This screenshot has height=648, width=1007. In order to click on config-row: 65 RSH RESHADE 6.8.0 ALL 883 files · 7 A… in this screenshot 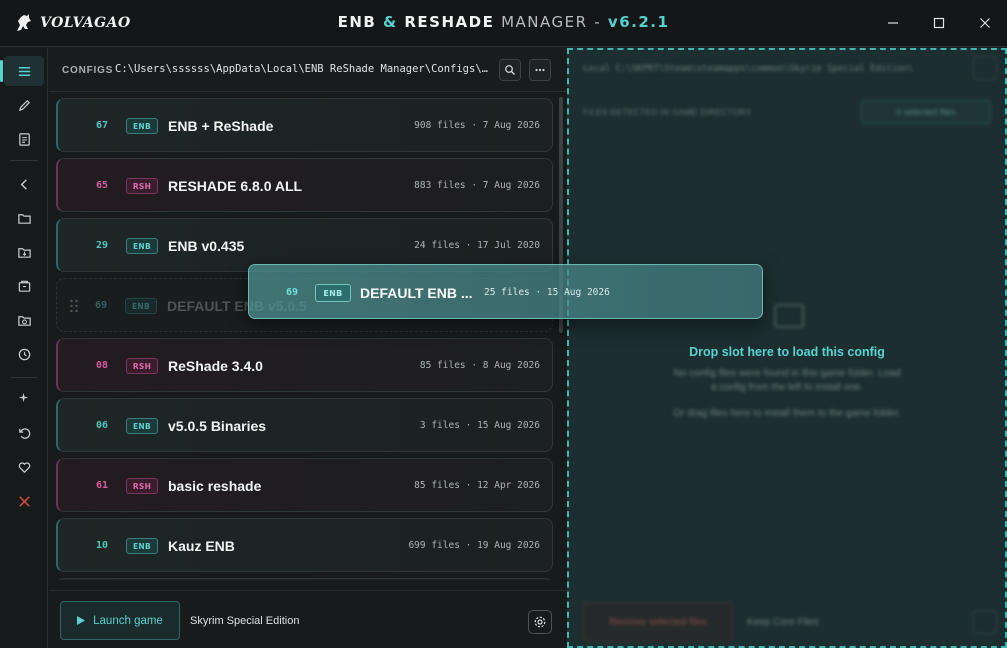, I will do `click(304, 185)`.